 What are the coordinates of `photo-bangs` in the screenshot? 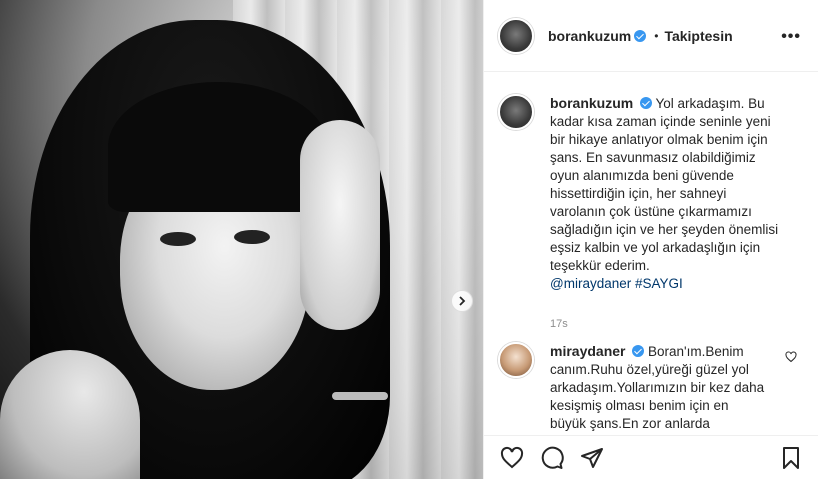 It's located at (218, 147).